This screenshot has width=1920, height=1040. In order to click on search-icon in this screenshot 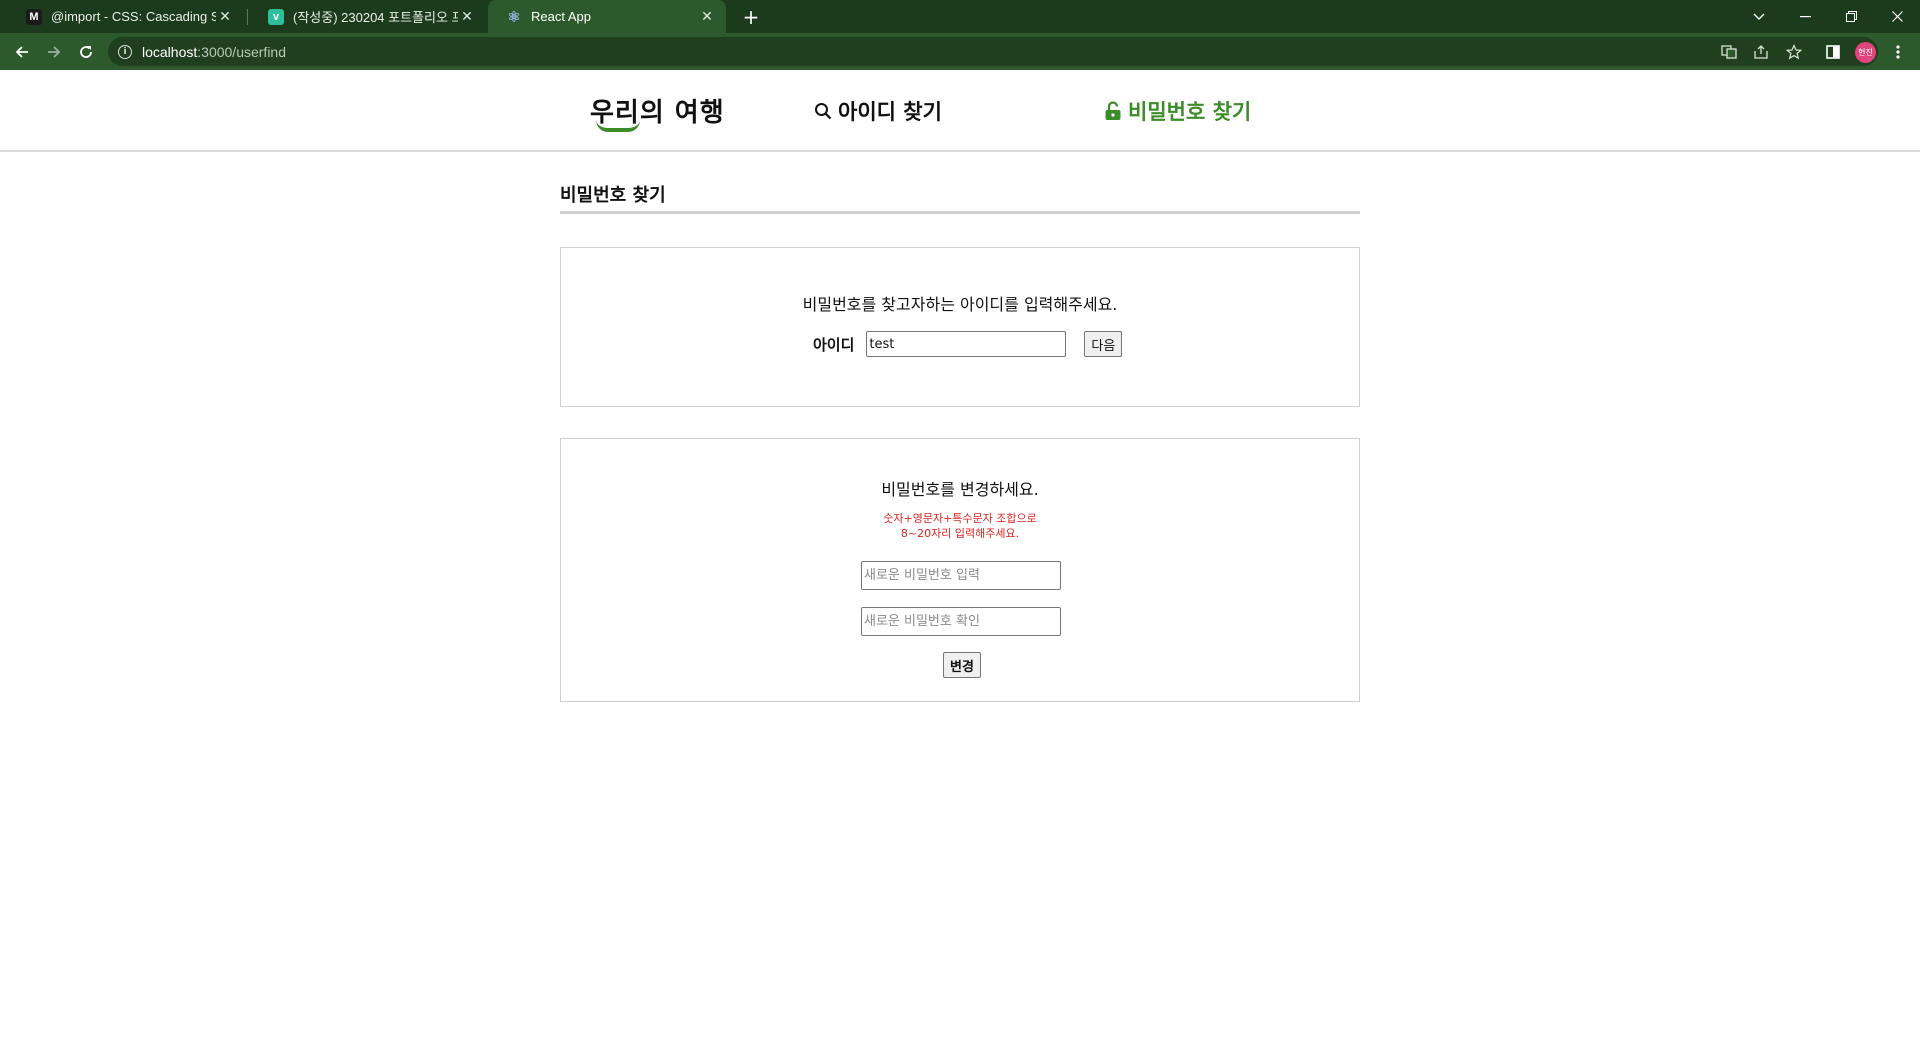, I will do `click(823, 111)`.